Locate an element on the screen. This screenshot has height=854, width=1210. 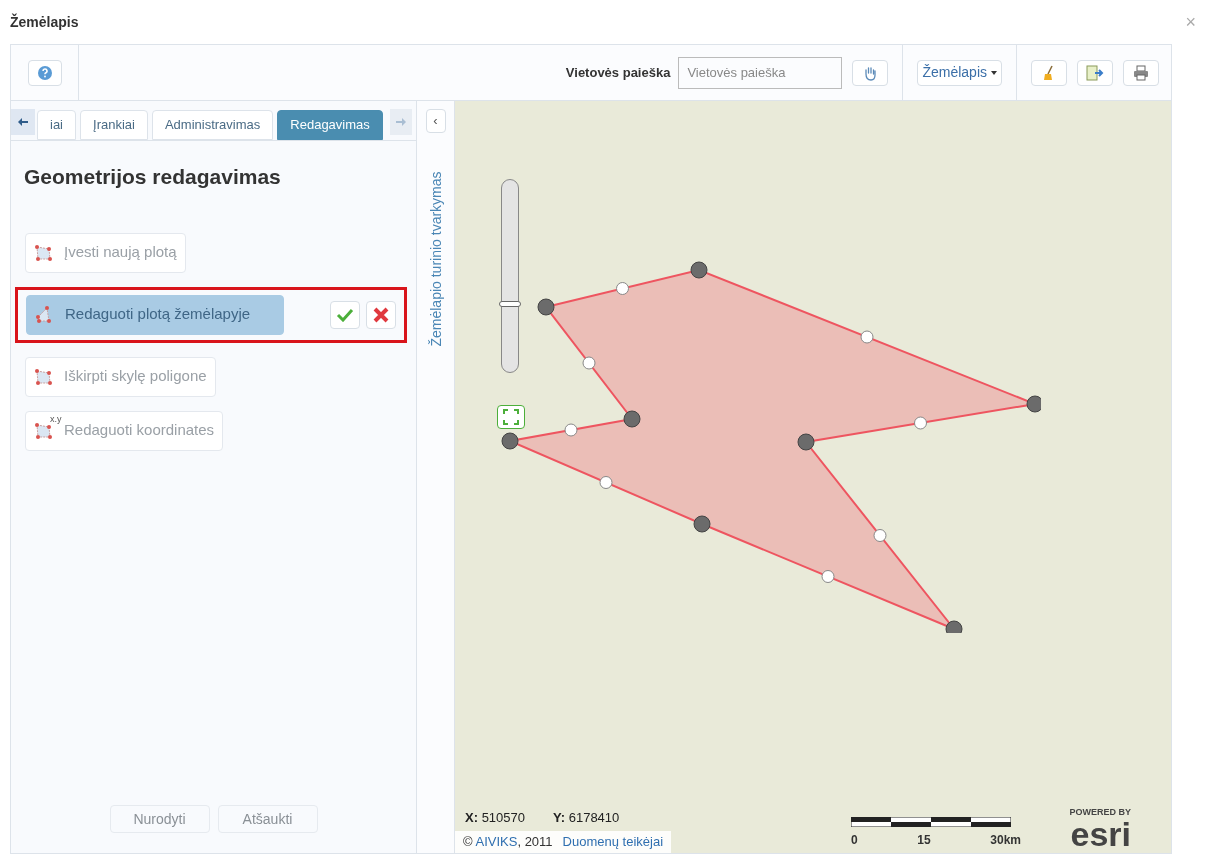
tab: Įrankiai is located at coordinates (114, 125).